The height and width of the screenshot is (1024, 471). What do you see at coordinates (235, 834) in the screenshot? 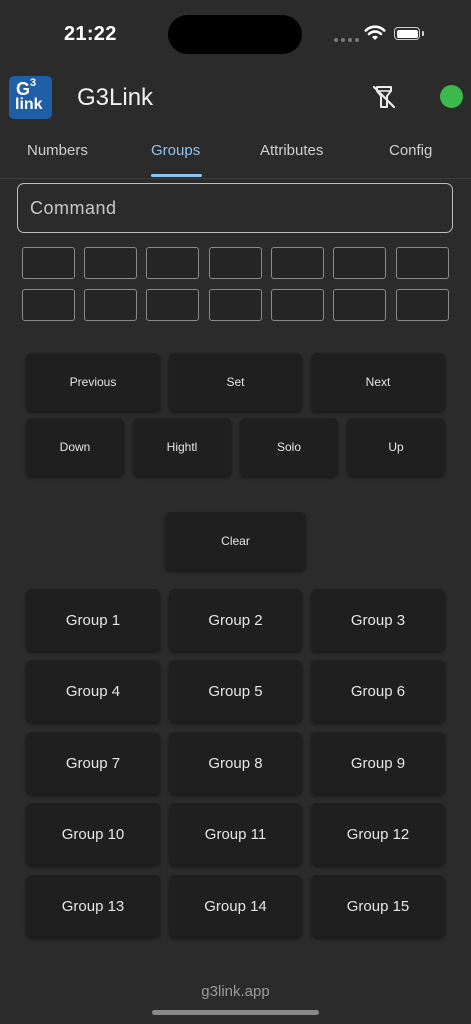
I see `group-button-11: Group 11` at bounding box center [235, 834].